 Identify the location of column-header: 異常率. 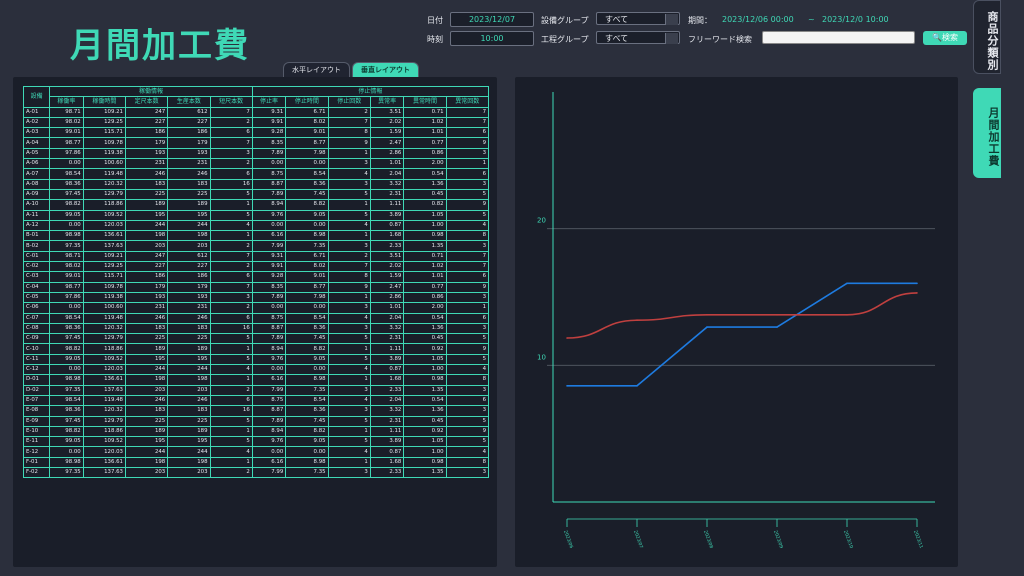
(387, 102).